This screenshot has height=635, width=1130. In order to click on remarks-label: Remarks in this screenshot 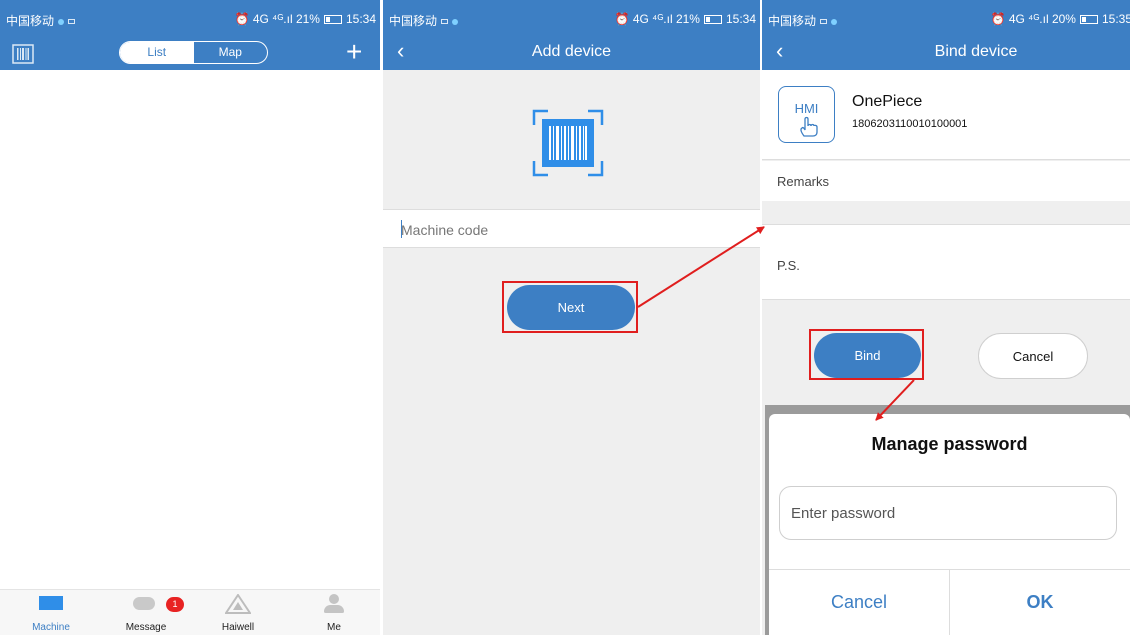, I will do `click(803, 181)`.